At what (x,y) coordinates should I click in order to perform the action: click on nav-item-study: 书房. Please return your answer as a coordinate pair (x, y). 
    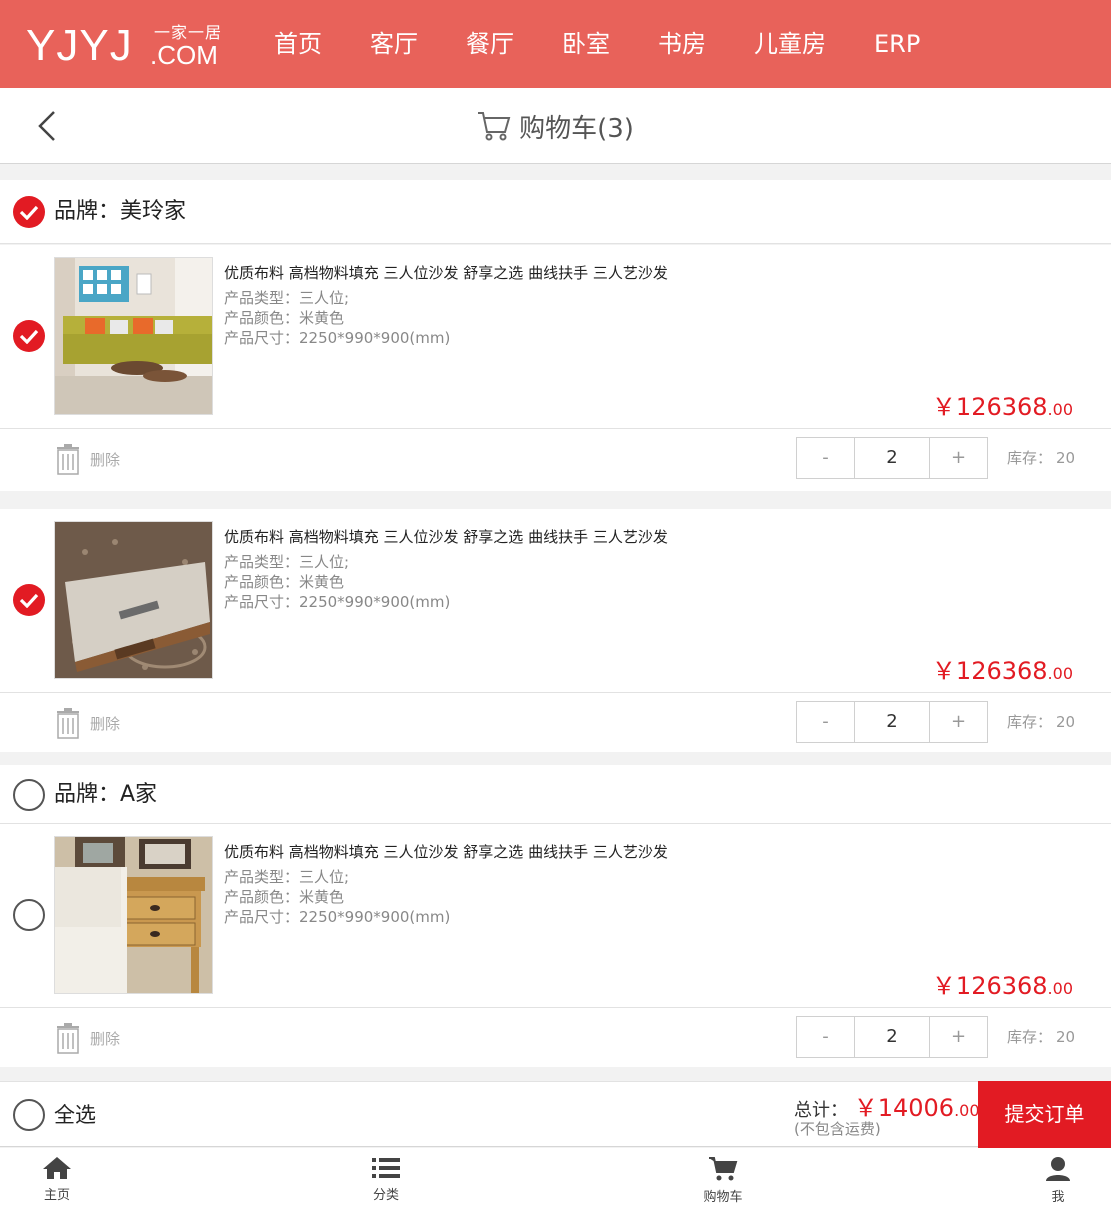
    Looking at the image, I should click on (682, 44).